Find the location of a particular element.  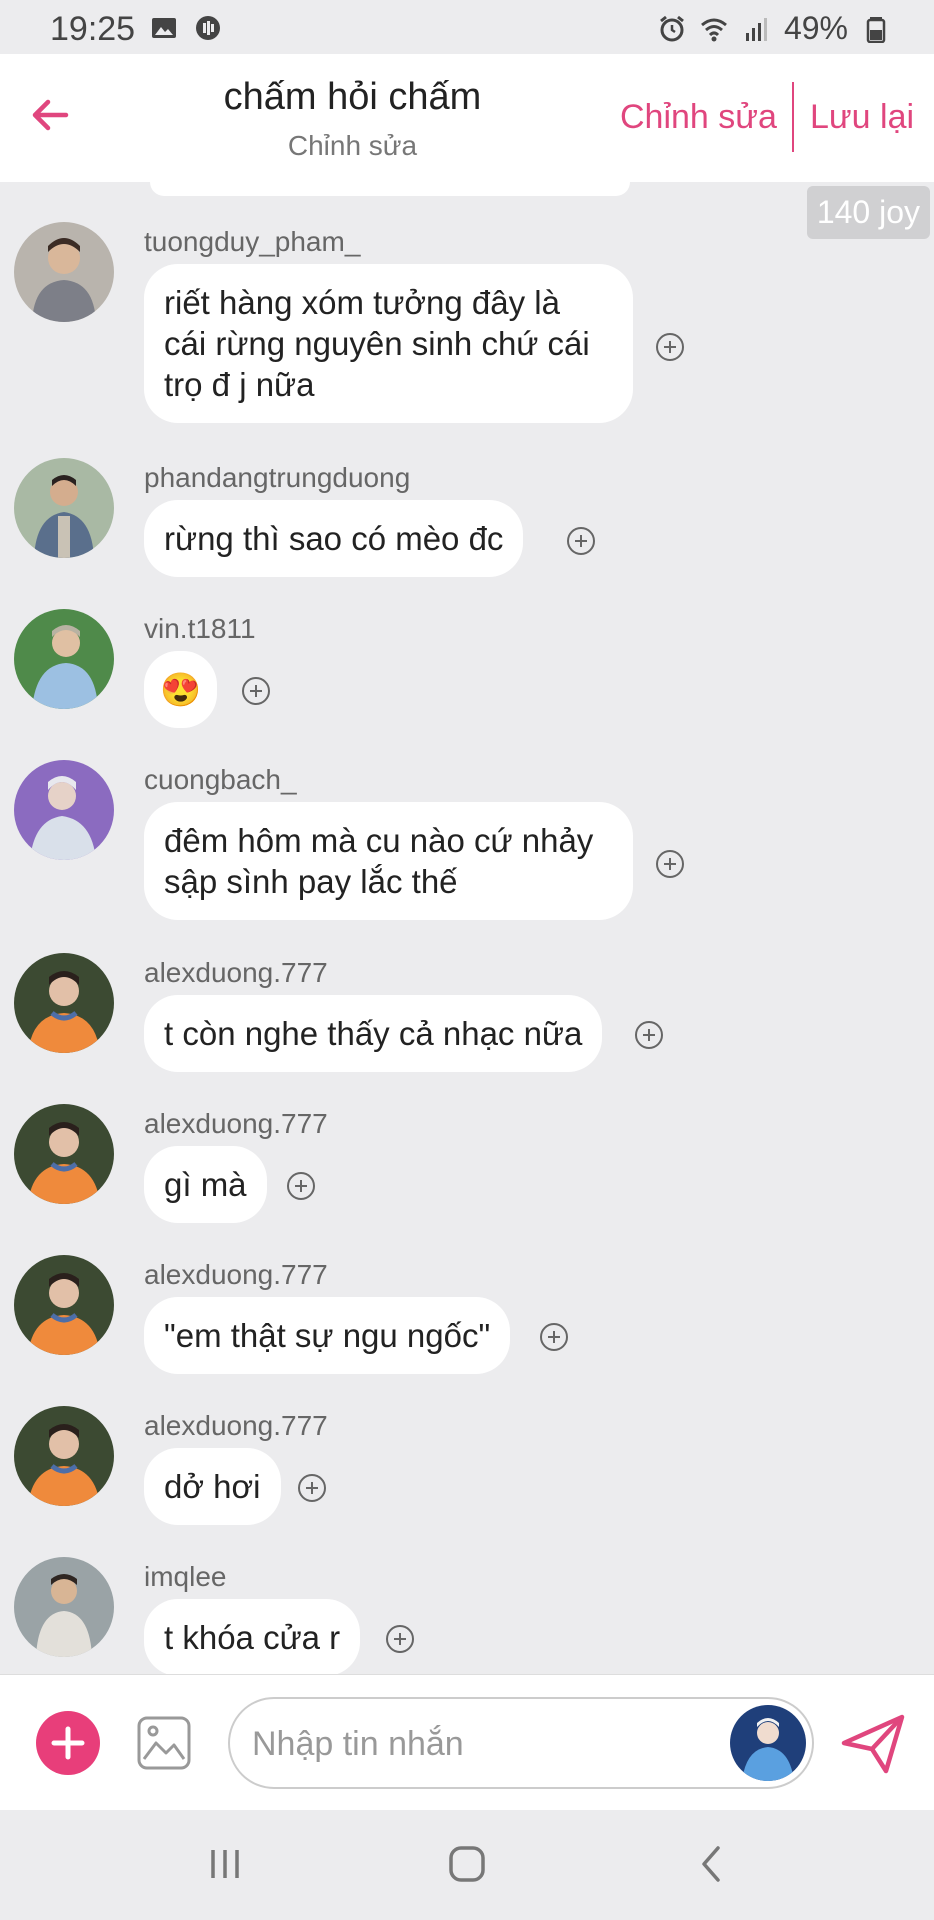

chat-subtitle: Chỉnh sửa is located at coordinates (352, 145).